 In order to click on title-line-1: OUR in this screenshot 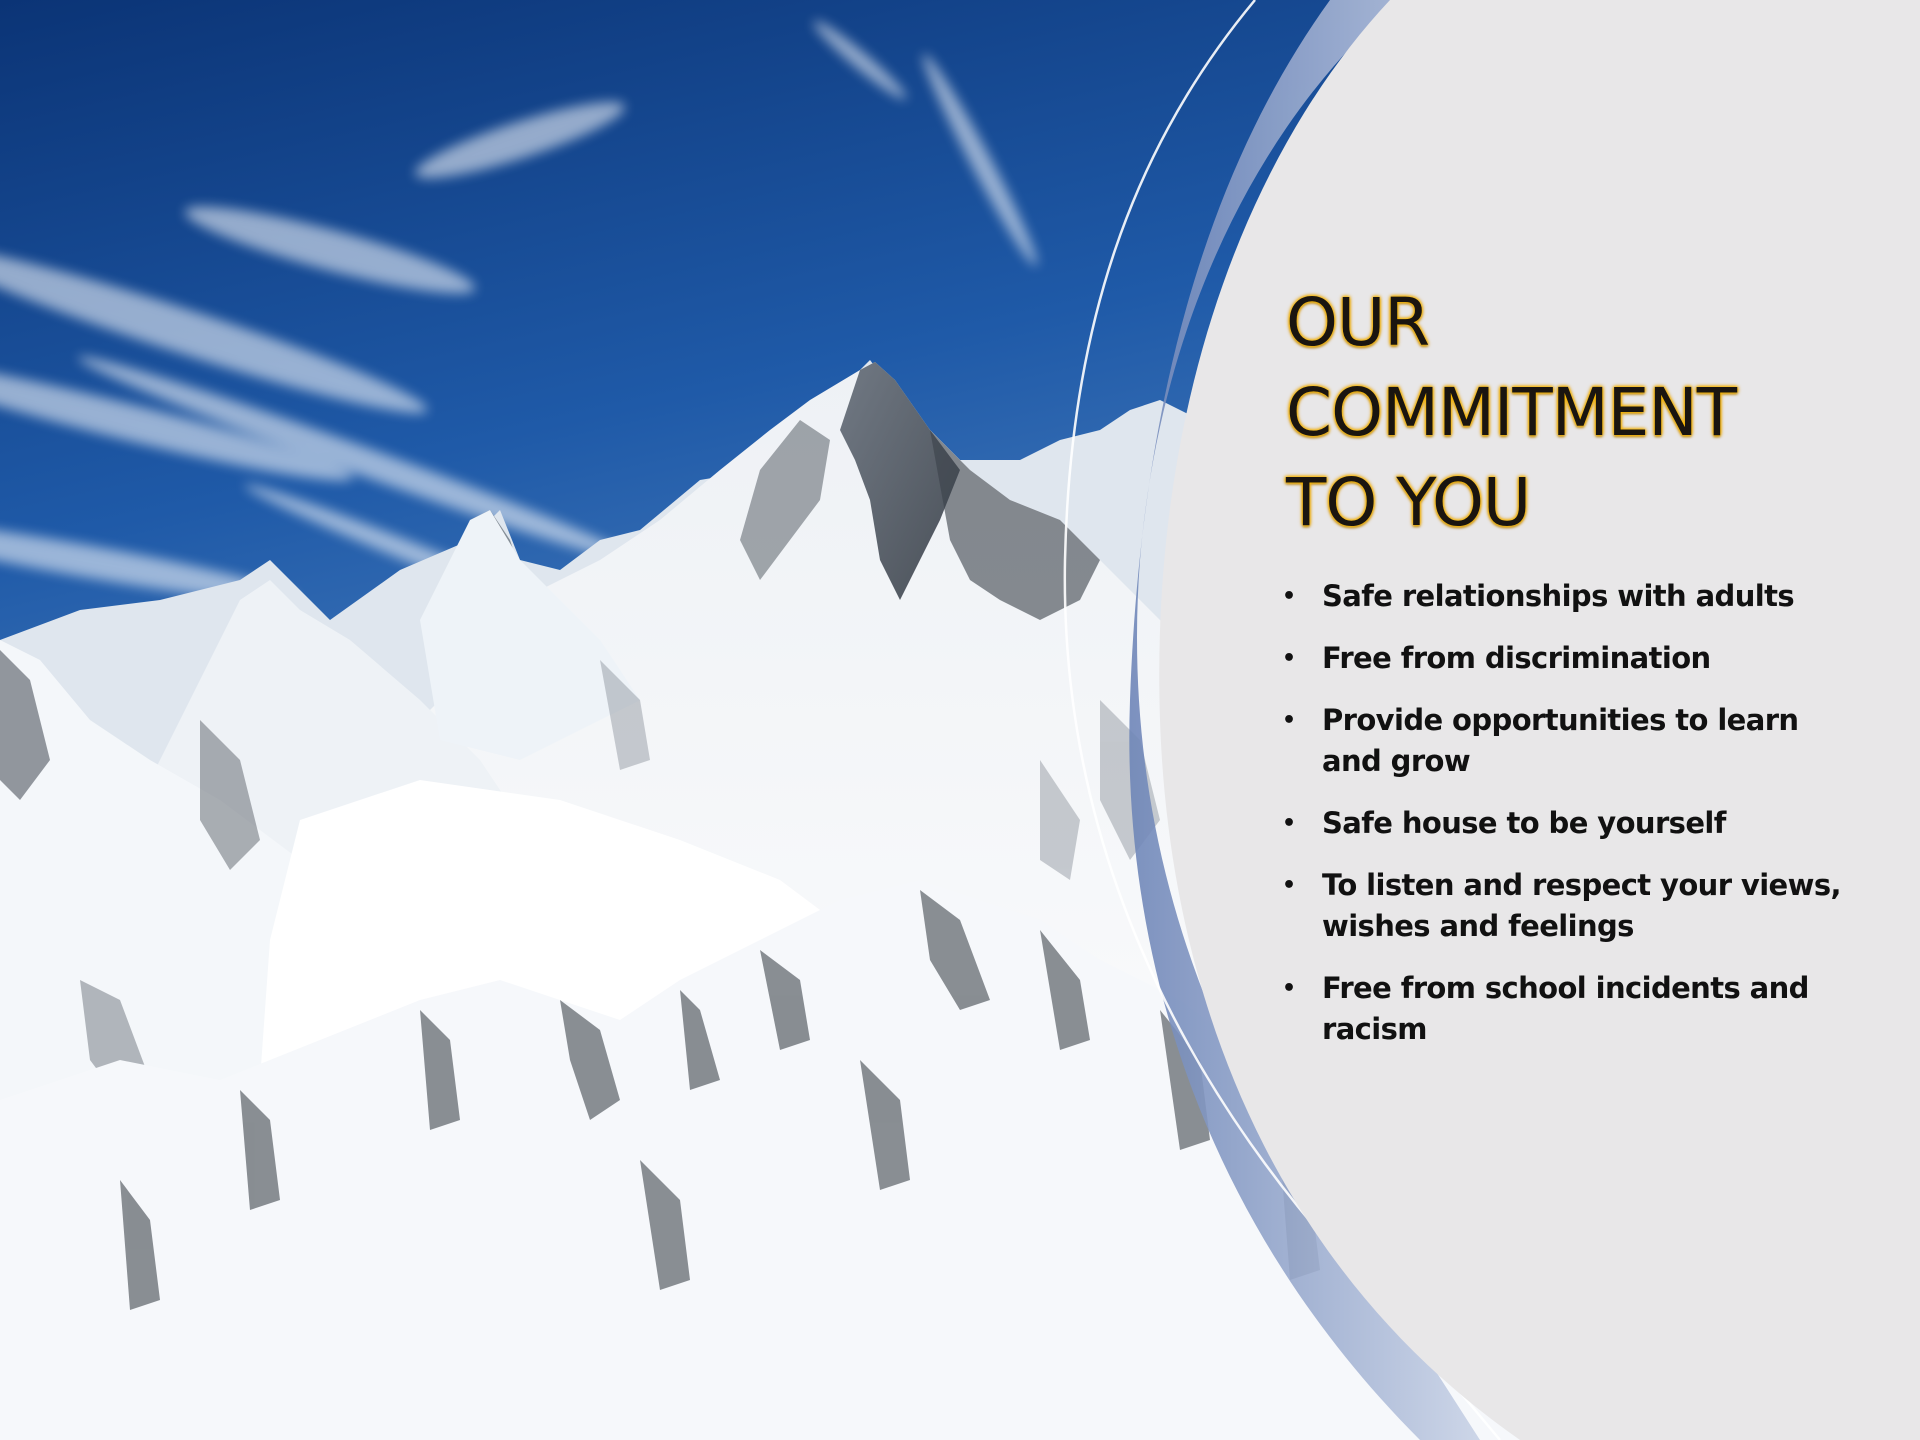, I will do `click(1358, 322)`.